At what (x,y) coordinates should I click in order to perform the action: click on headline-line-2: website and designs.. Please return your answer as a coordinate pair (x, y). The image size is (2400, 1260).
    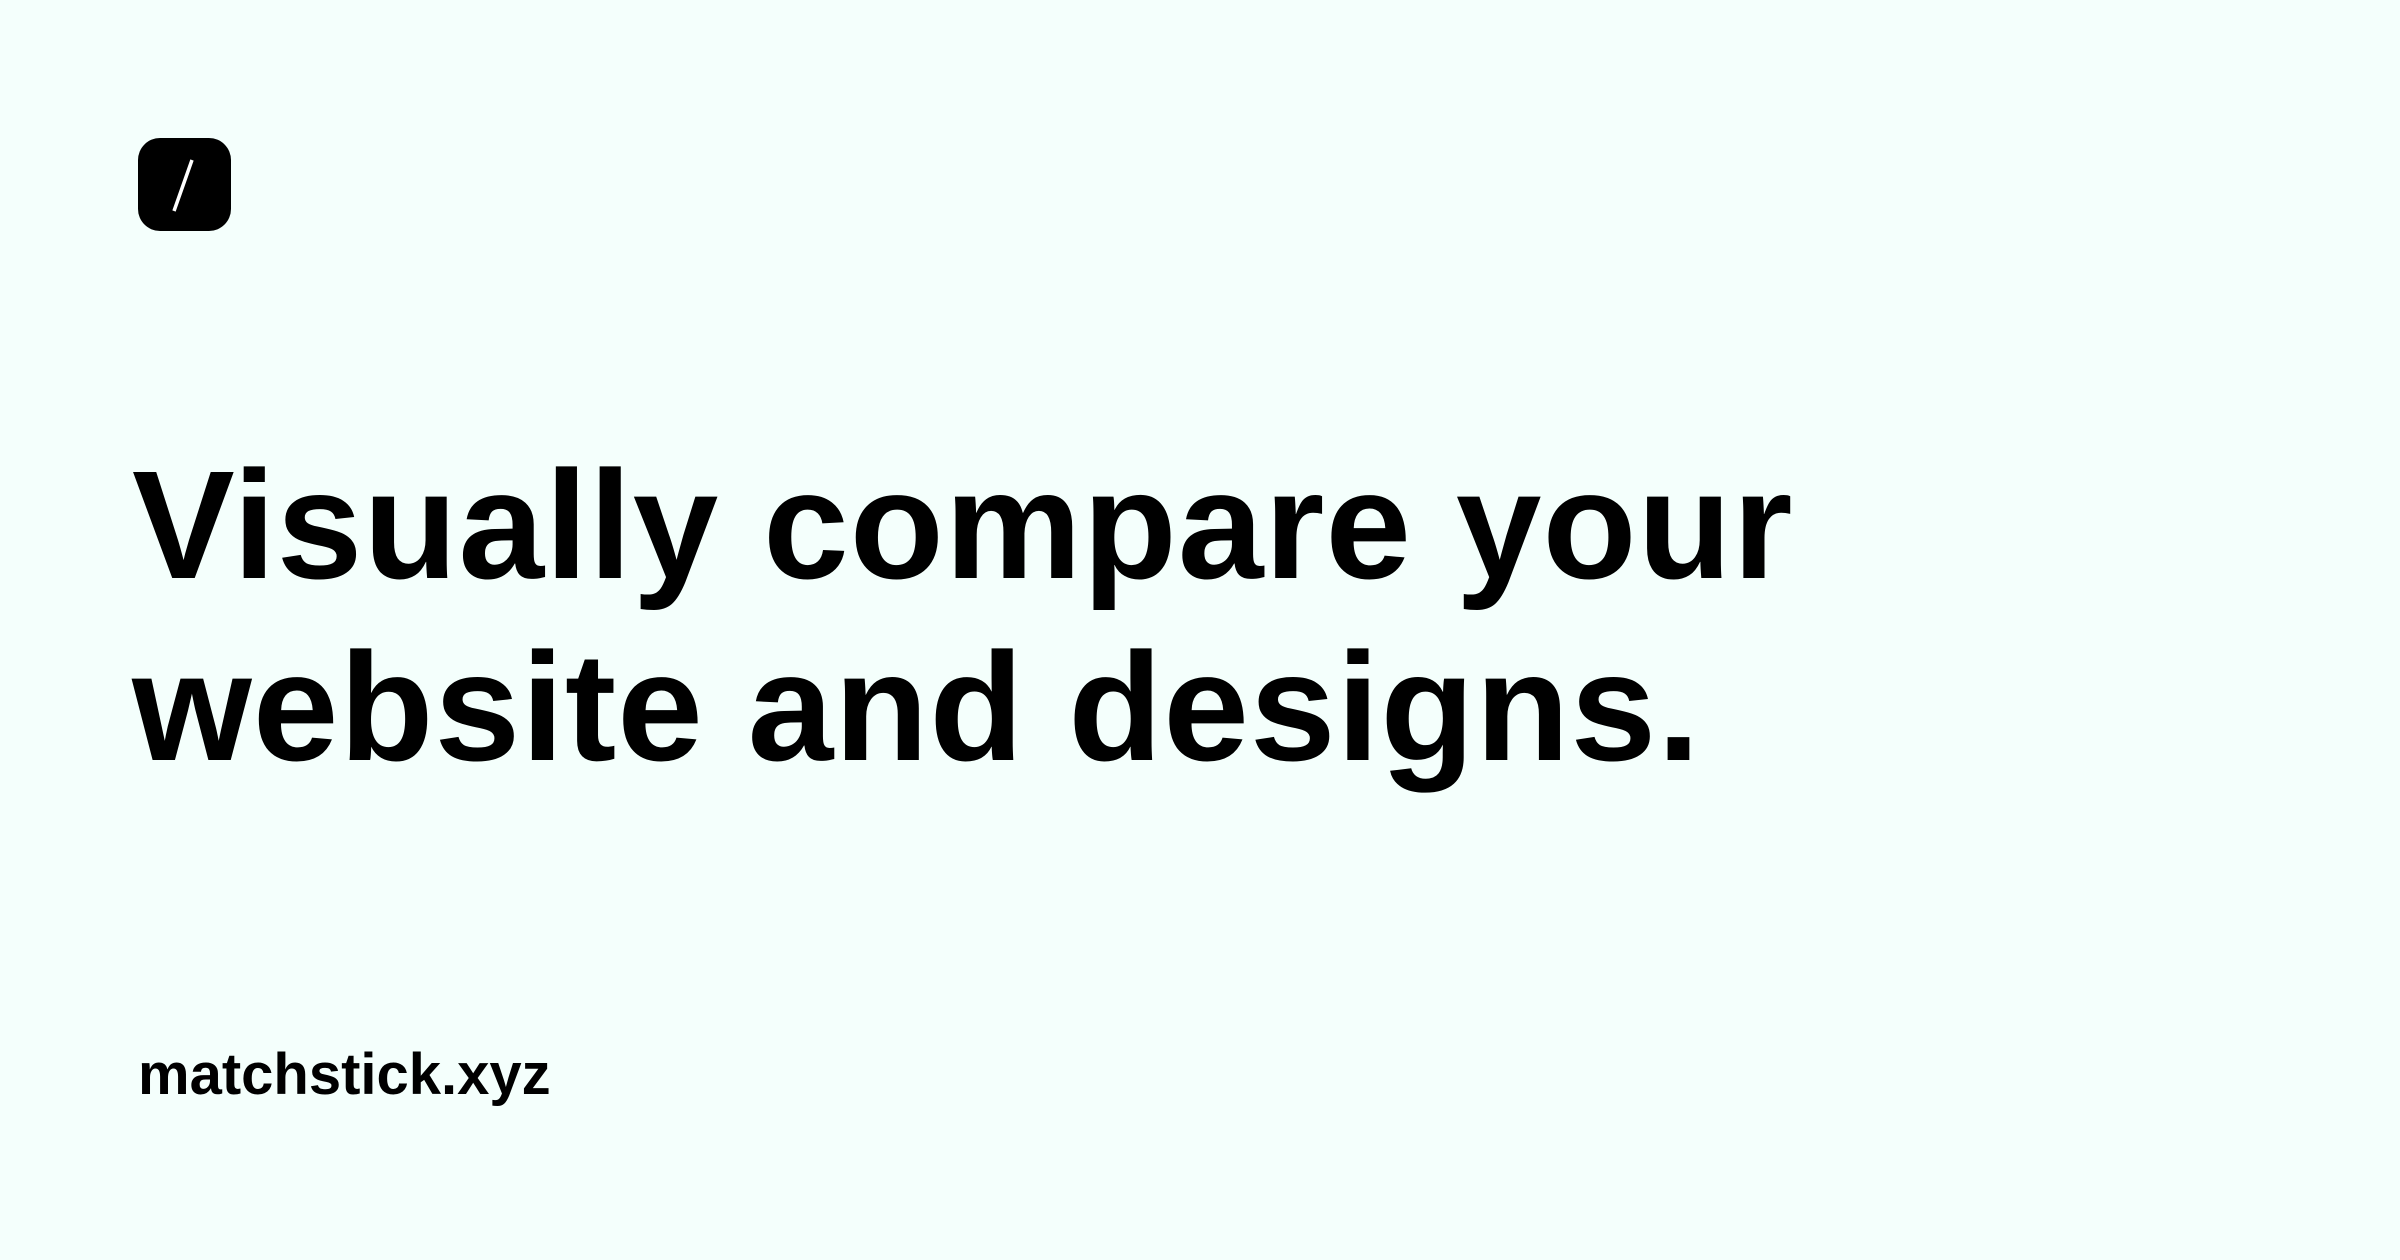
    Looking at the image, I should click on (916, 707).